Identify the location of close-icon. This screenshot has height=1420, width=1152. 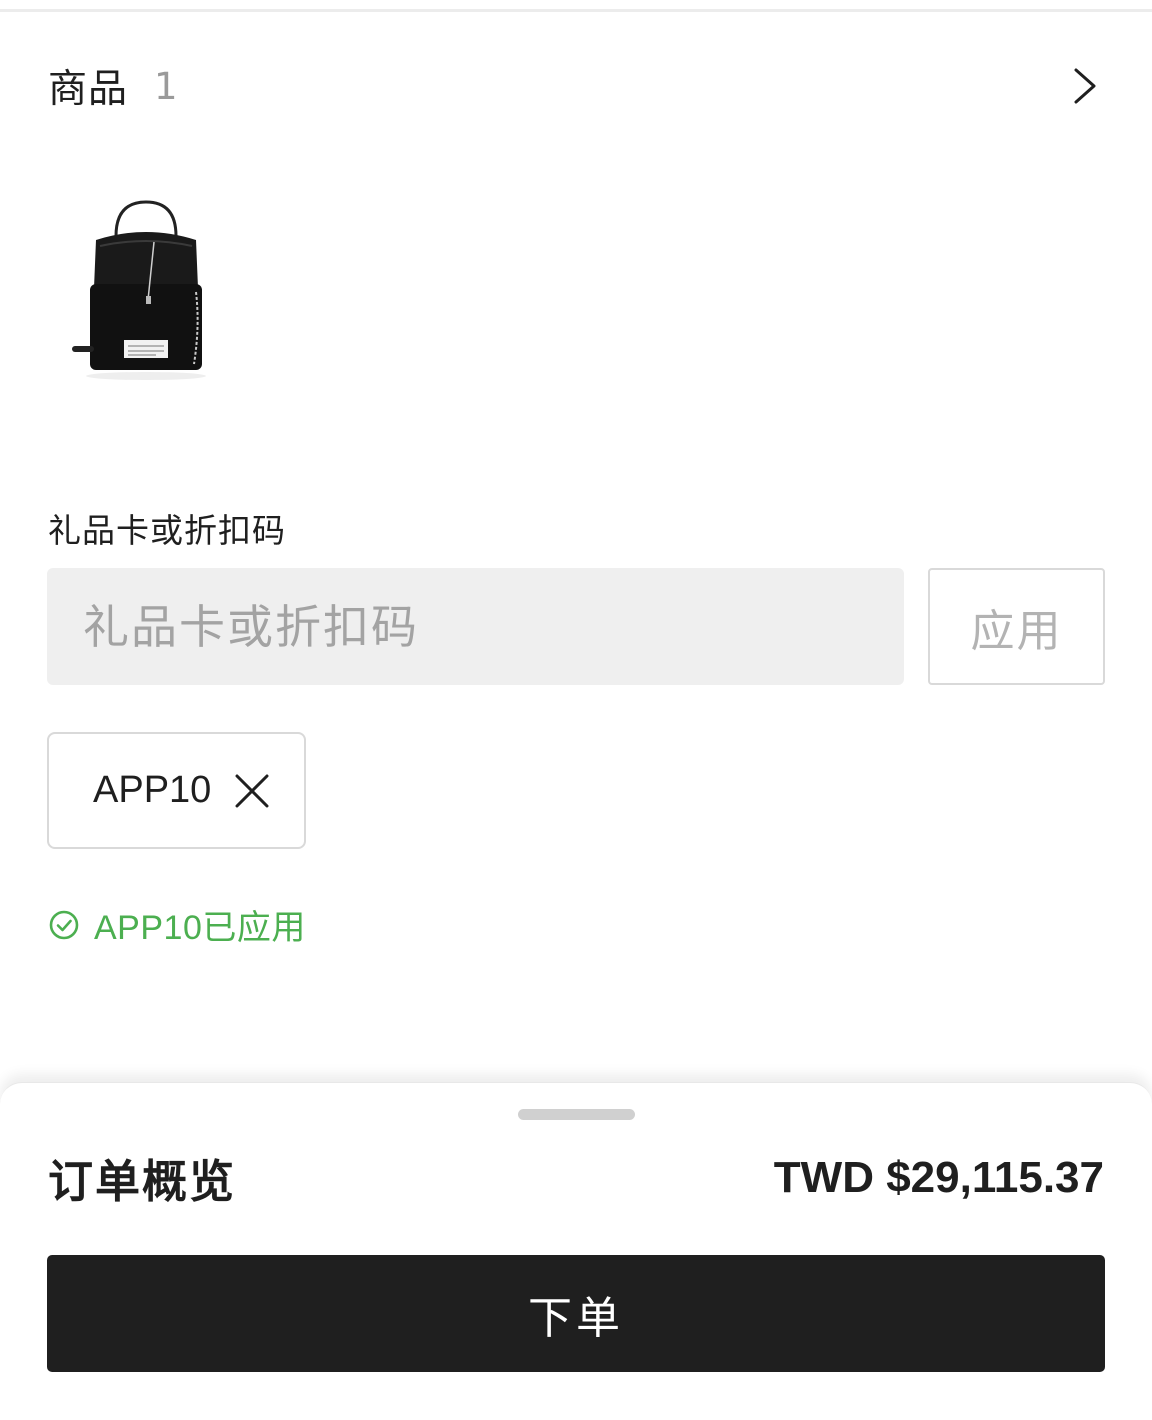
(252, 791).